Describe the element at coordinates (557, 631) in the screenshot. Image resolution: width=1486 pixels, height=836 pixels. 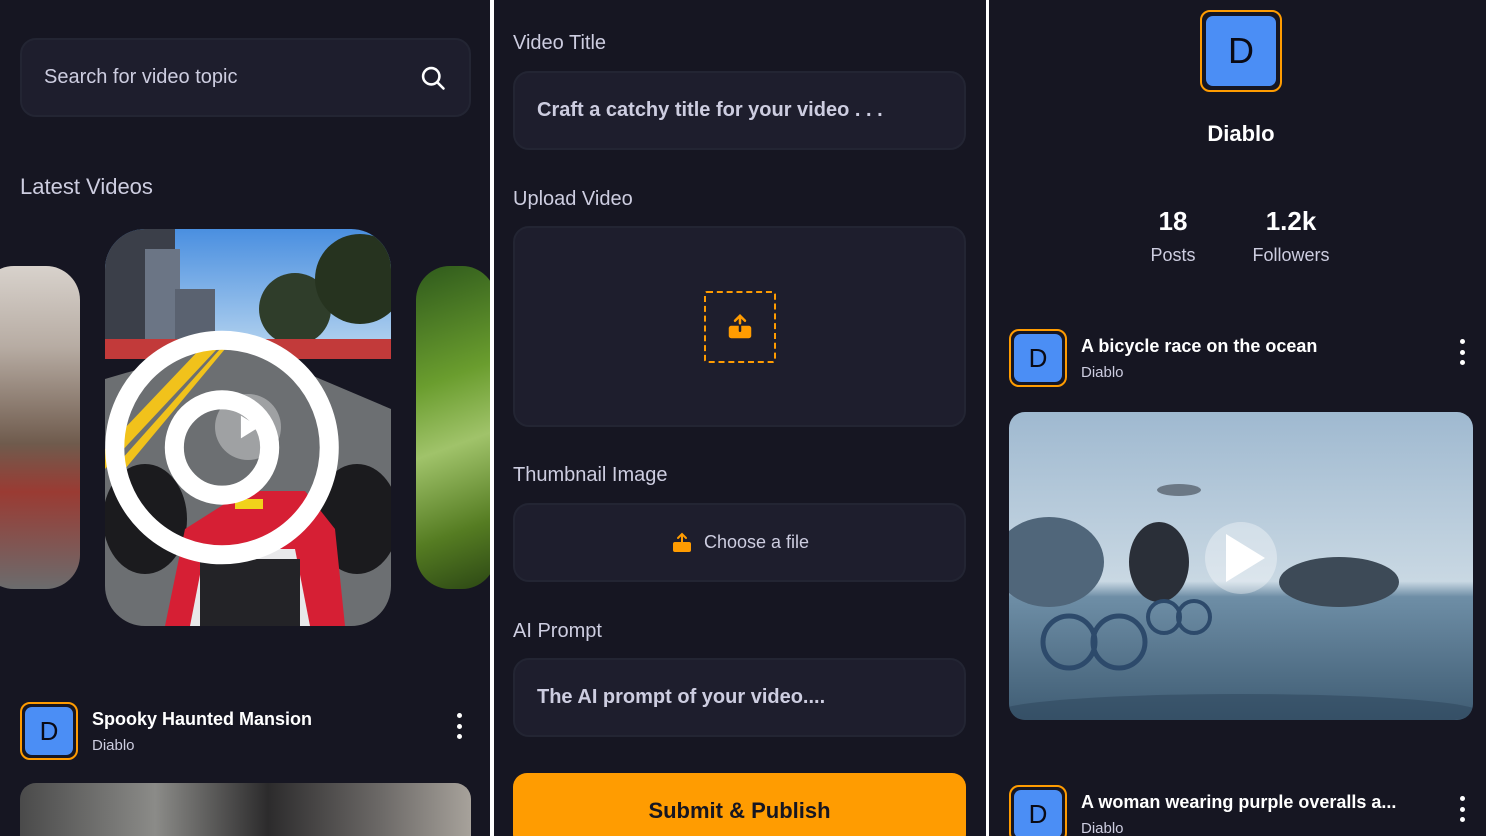
I see `ai-prompt-label: AI Prompt` at that location.